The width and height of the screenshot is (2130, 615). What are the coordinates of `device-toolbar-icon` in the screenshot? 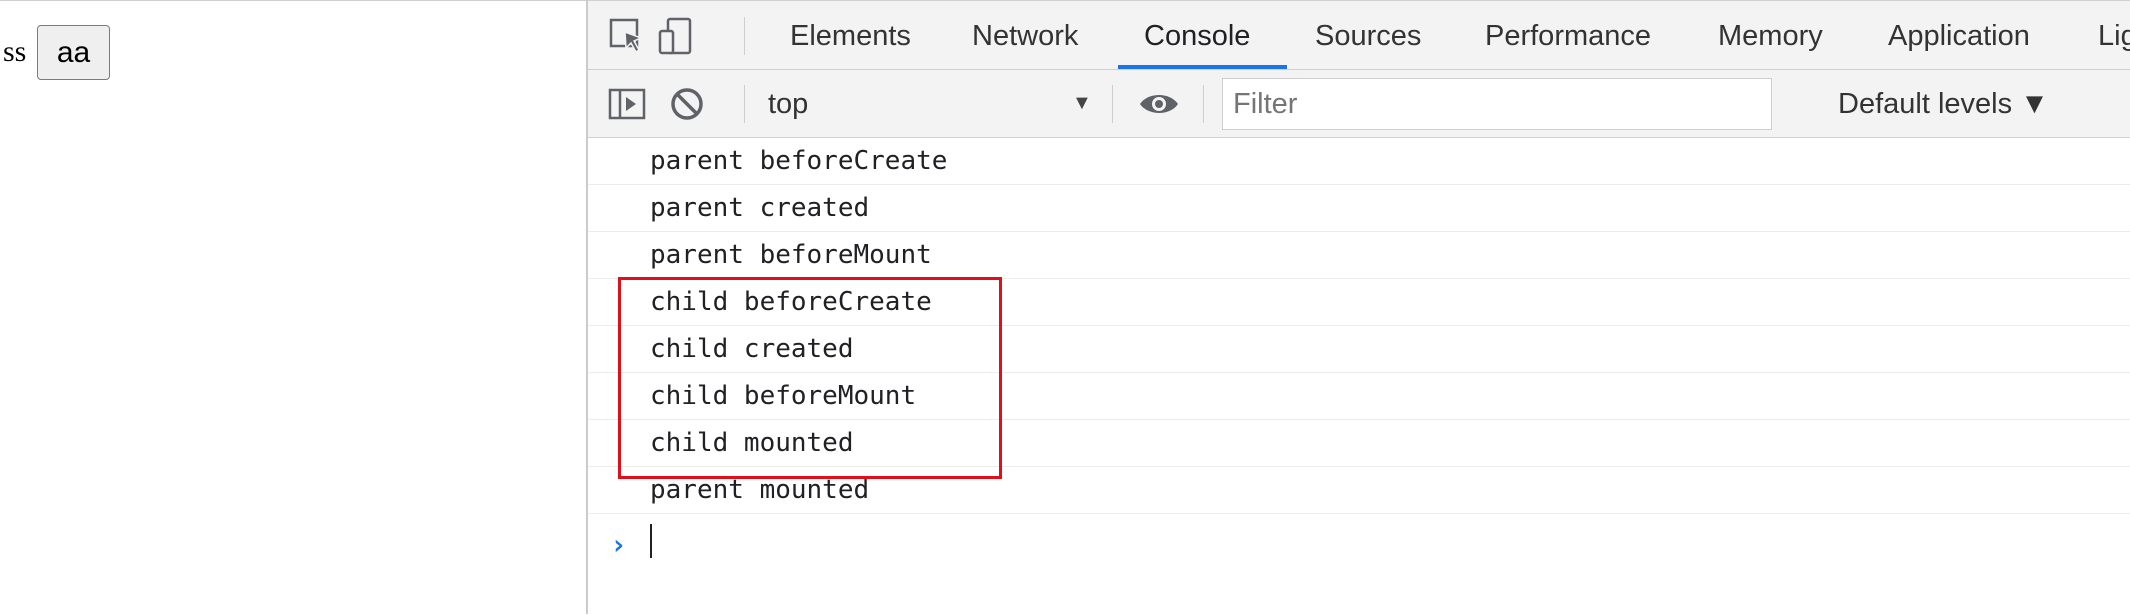 It's located at (675, 36).